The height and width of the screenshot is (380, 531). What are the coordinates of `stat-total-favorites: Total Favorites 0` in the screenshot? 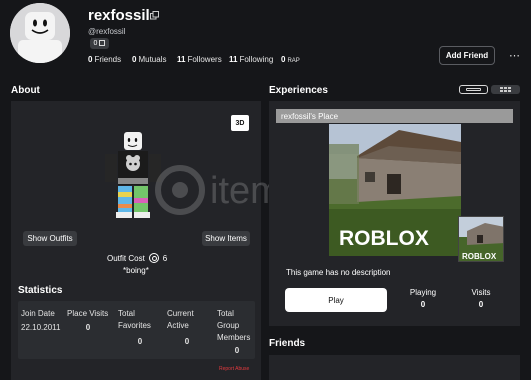 It's located at (134, 327).